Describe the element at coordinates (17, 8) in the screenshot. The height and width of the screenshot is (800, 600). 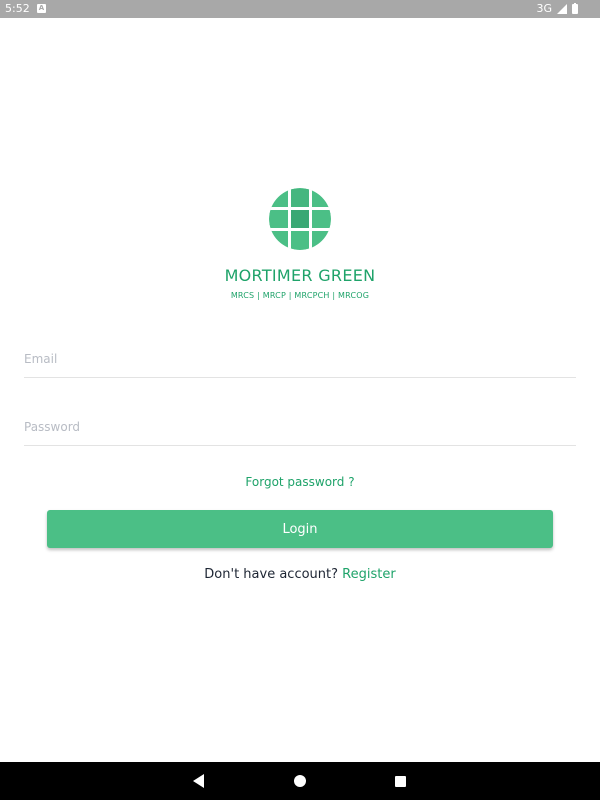
I see `status-time: 5:52` at that location.